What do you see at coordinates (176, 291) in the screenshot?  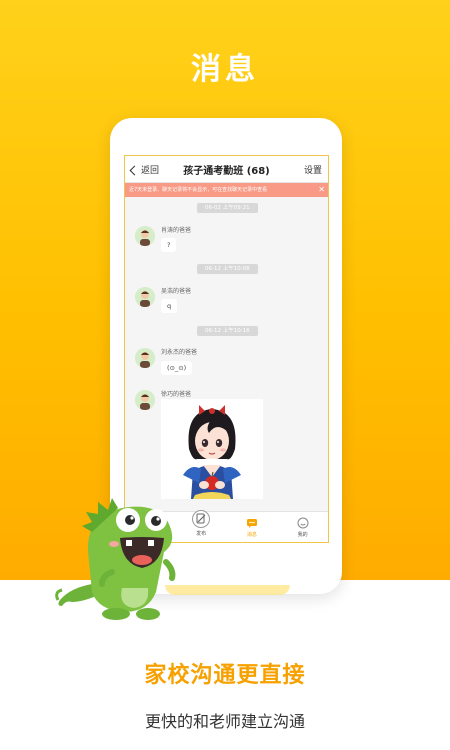 I see `sender-name: 吴浩的爸爸` at bounding box center [176, 291].